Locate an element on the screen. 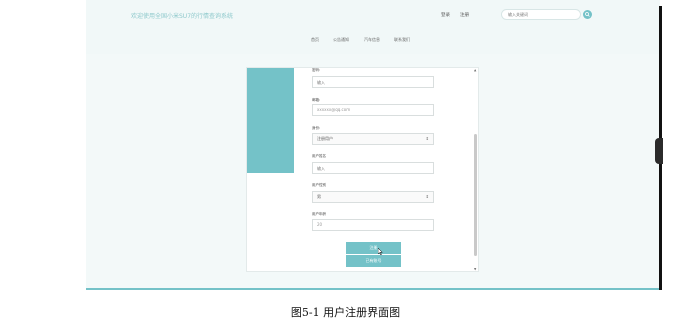 This screenshot has width=691, height=327. age-field: 20 is located at coordinates (373, 225).